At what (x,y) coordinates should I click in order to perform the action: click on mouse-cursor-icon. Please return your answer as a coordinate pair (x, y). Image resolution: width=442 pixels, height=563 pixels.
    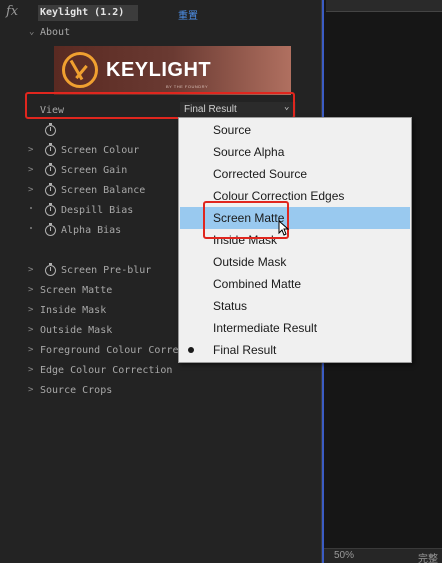
    Looking at the image, I should click on (284, 228).